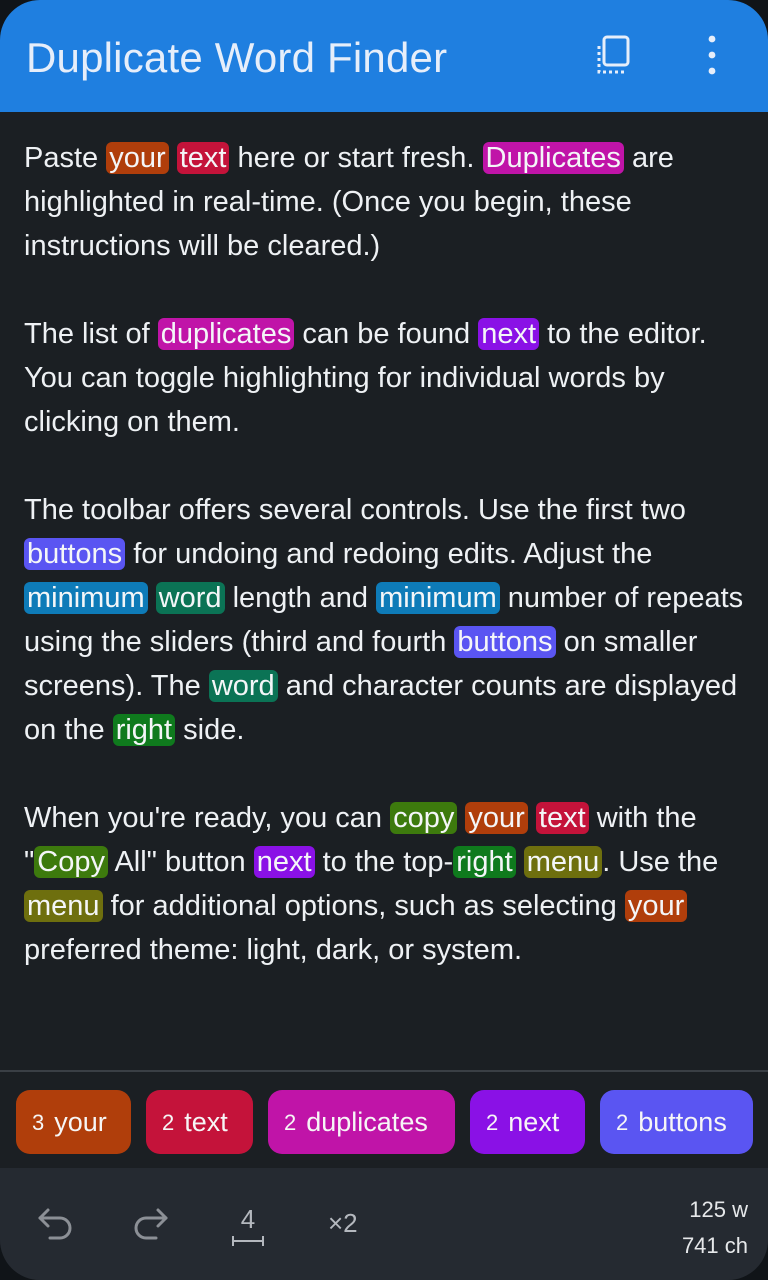  What do you see at coordinates (38, 1122) in the screenshot?
I see `duplicate-count: 3` at bounding box center [38, 1122].